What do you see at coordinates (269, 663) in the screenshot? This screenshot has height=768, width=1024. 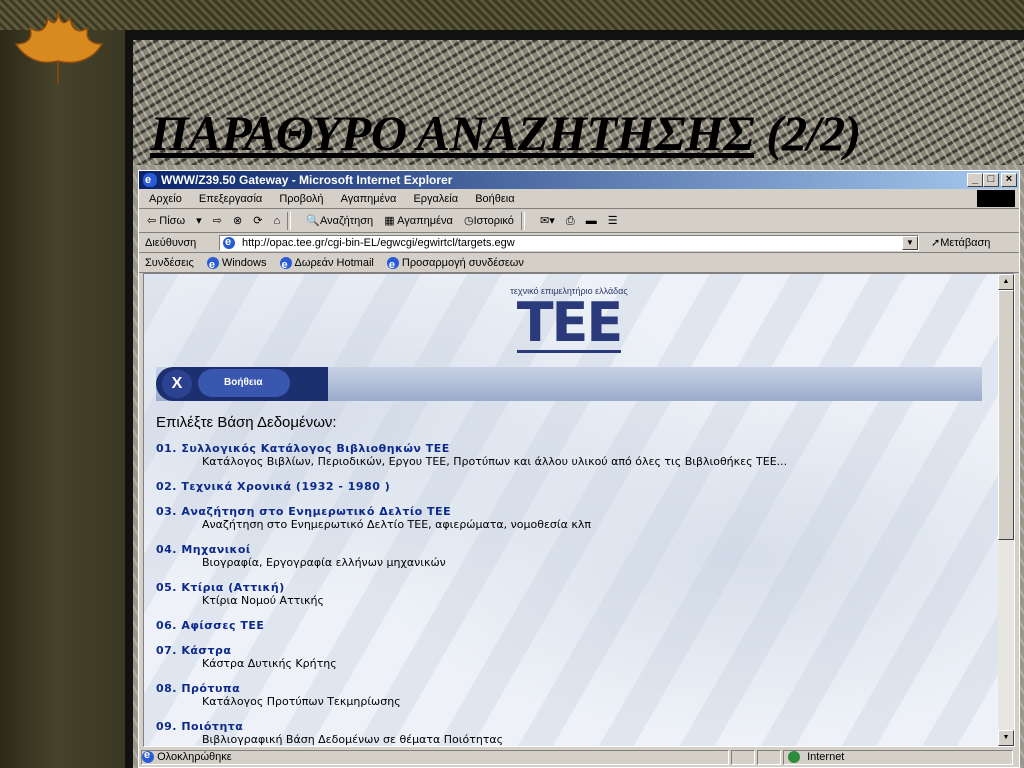 I see `database-description: Κάστρα Δυτικής Κρήτης` at bounding box center [269, 663].